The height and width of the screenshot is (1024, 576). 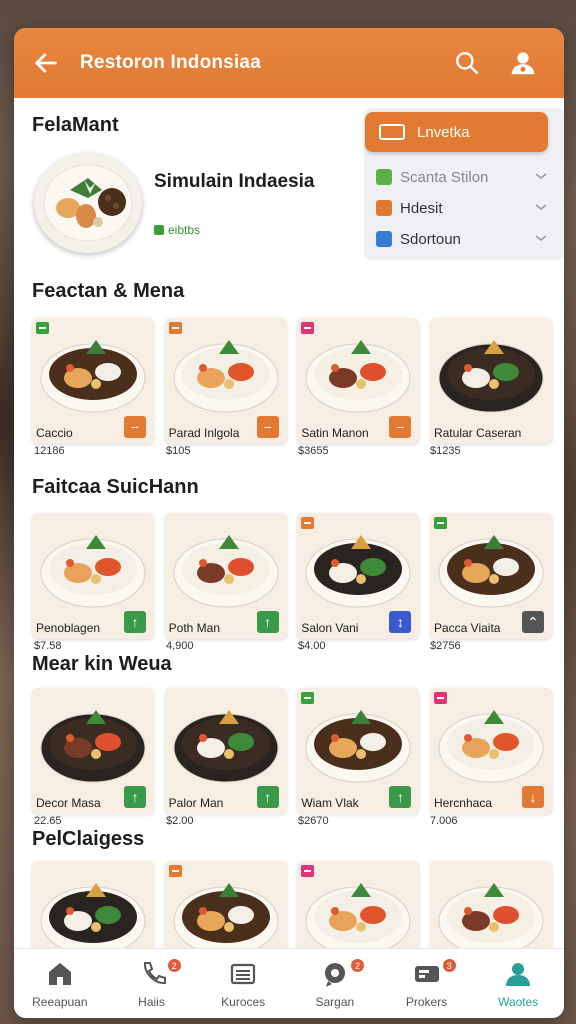 What do you see at coordinates (243, 1002) in the screenshot?
I see `tab-label: Kuroces` at bounding box center [243, 1002].